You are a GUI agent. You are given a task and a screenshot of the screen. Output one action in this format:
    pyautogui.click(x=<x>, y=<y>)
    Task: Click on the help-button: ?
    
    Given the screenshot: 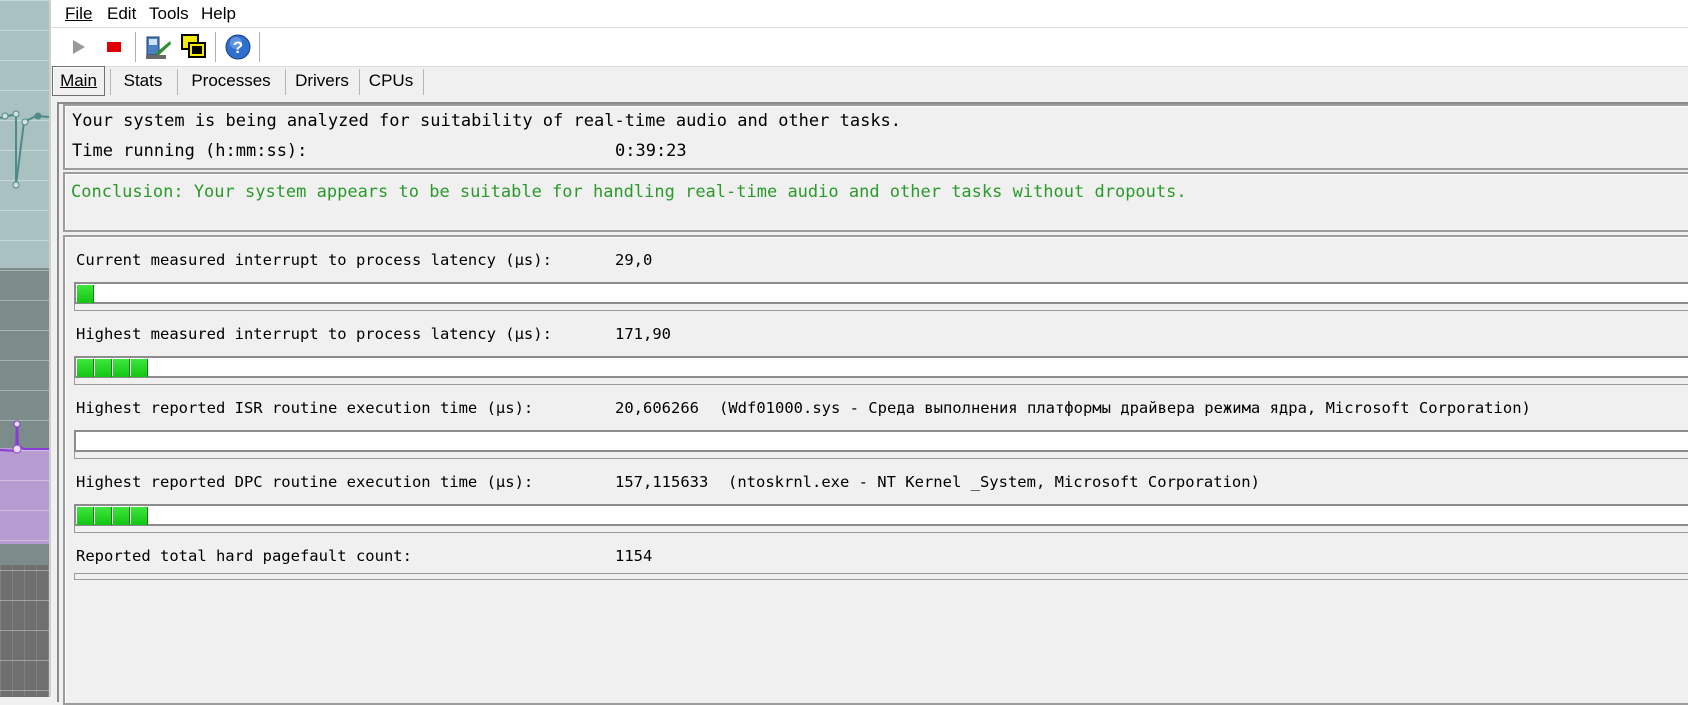 What is the action you would take?
    pyautogui.click(x=238, y=47)
    